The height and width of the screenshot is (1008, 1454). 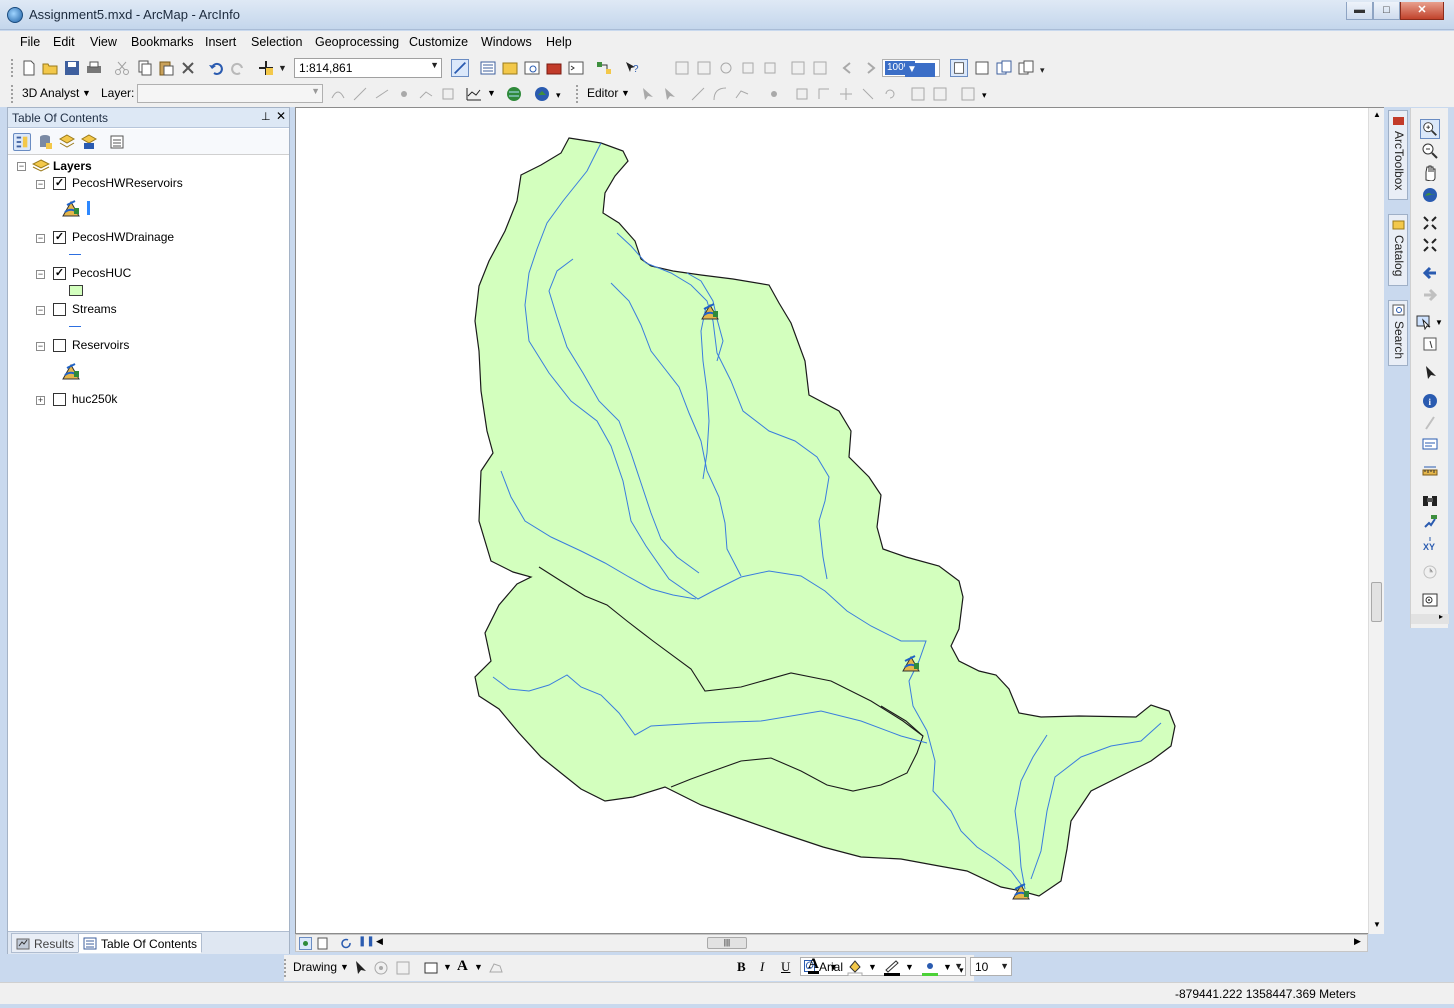 What do you see at coordinates (632, 68) in the screenshot?
I see `whats-this-icon: ?` at bounding box center [632, 68].